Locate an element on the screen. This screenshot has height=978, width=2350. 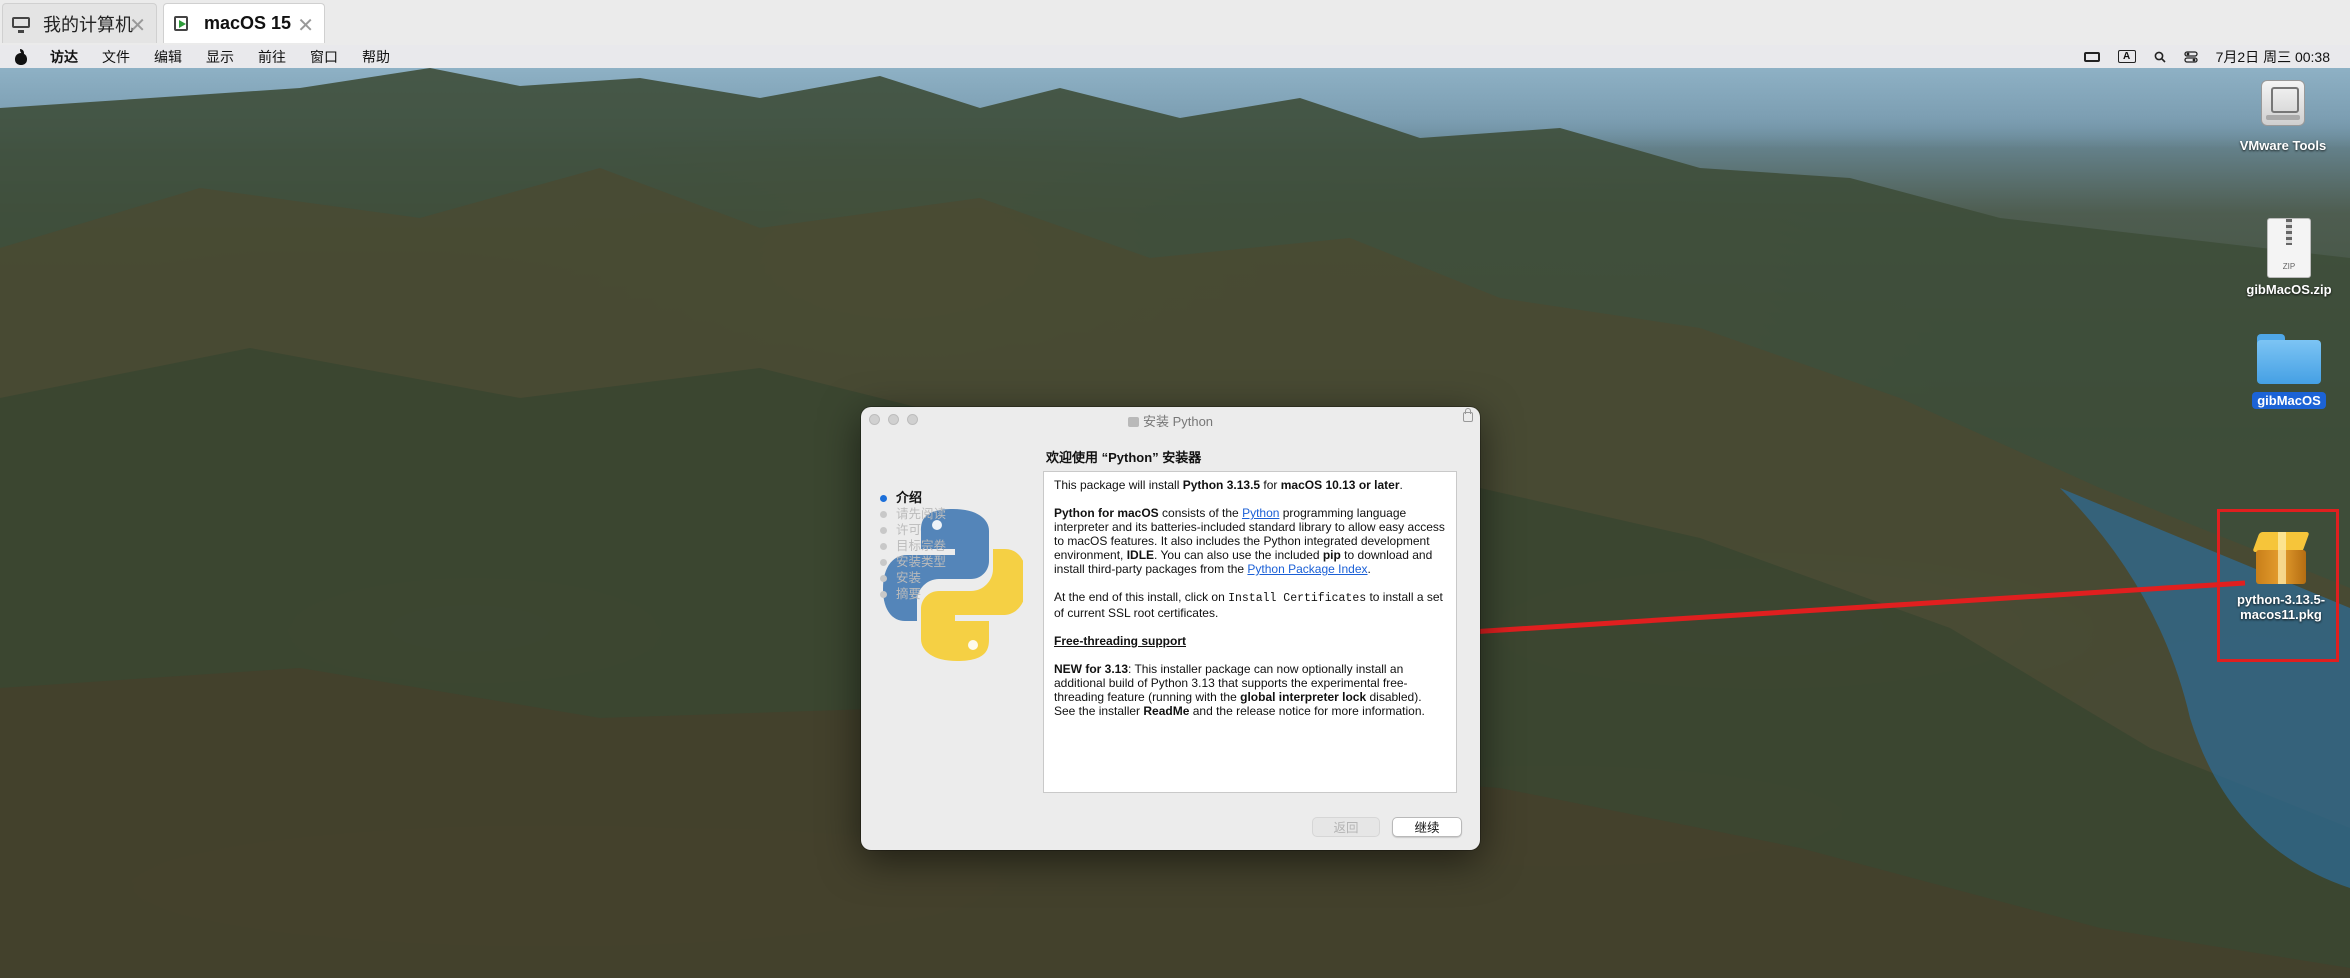
vmware-tab-bar: 我的计算机 ✕ macOS 15 ✕ is located at coordinates (1175, 23).